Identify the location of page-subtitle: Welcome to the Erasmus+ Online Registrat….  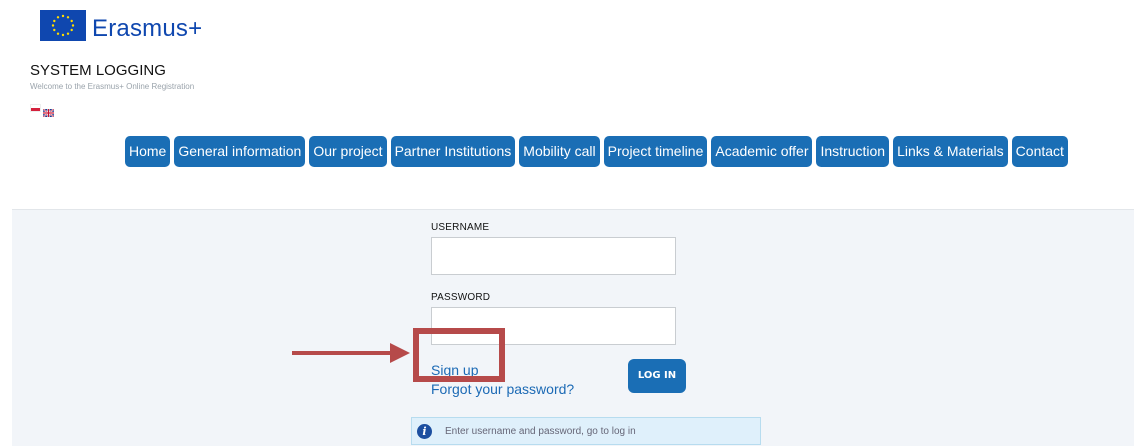
(112, 86).